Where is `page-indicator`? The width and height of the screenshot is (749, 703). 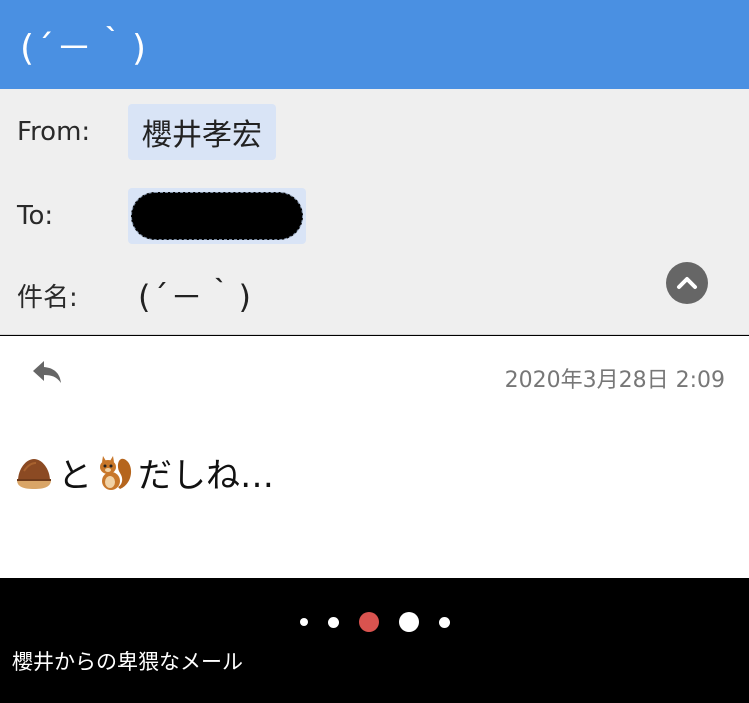
page-indicator is located at coordinates (374, 622).